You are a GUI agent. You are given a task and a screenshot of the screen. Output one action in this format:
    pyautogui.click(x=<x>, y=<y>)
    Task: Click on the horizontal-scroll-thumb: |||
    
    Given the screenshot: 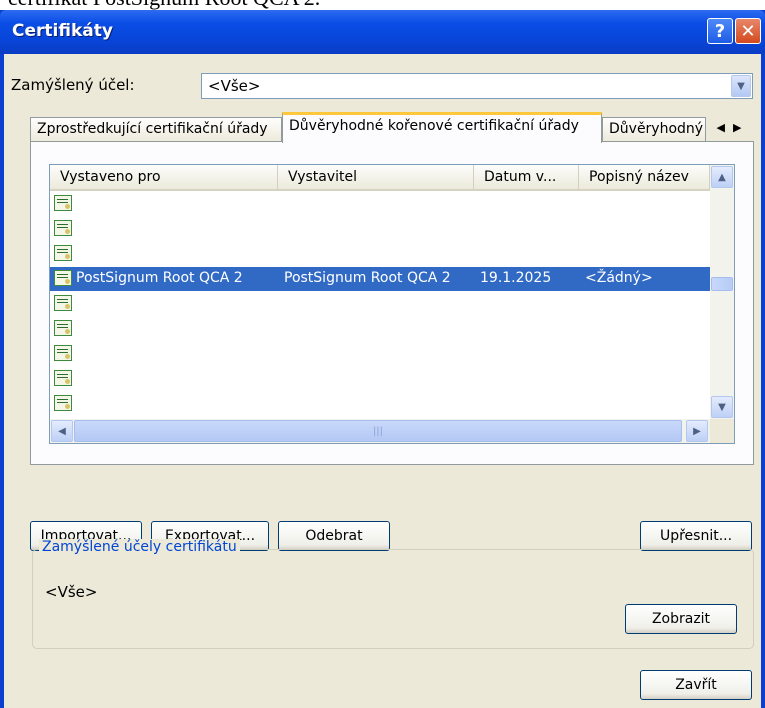 What is the action you would take?
    pyautogui.click(x=378, y=431)
    